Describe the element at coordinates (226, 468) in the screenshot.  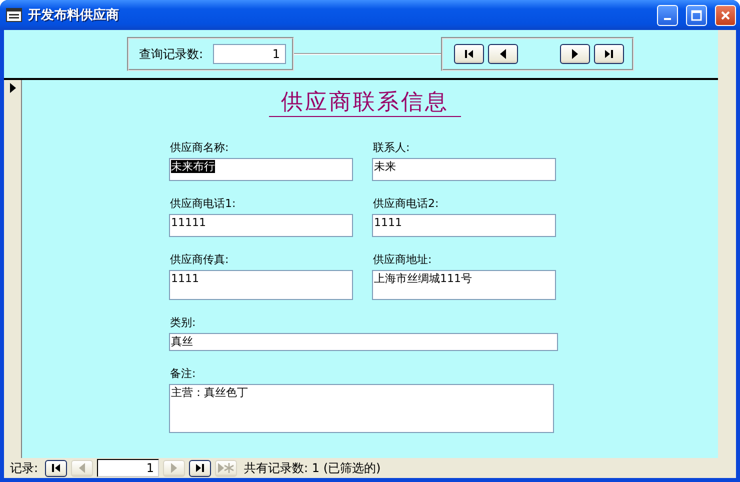
I see `new-record-icon` at that location.